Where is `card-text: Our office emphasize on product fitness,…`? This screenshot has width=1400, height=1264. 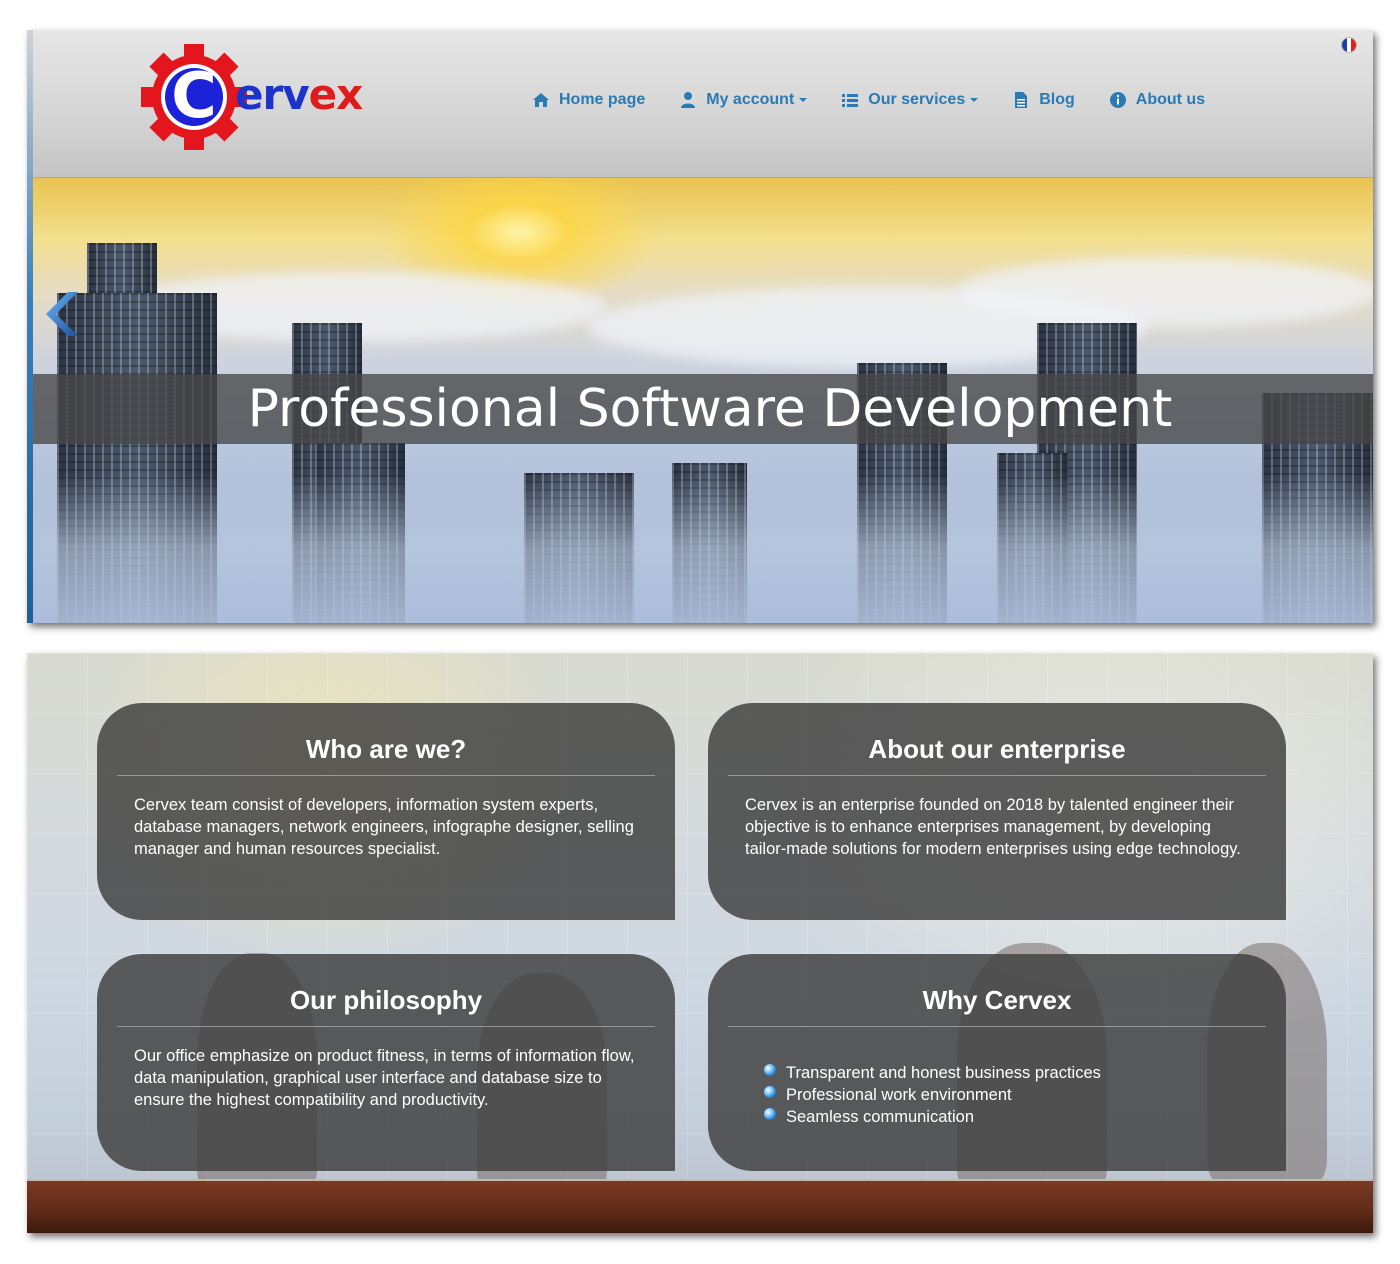
card-text: Our office emphasize on product fitness,… is located at coordinates (384, 1078).